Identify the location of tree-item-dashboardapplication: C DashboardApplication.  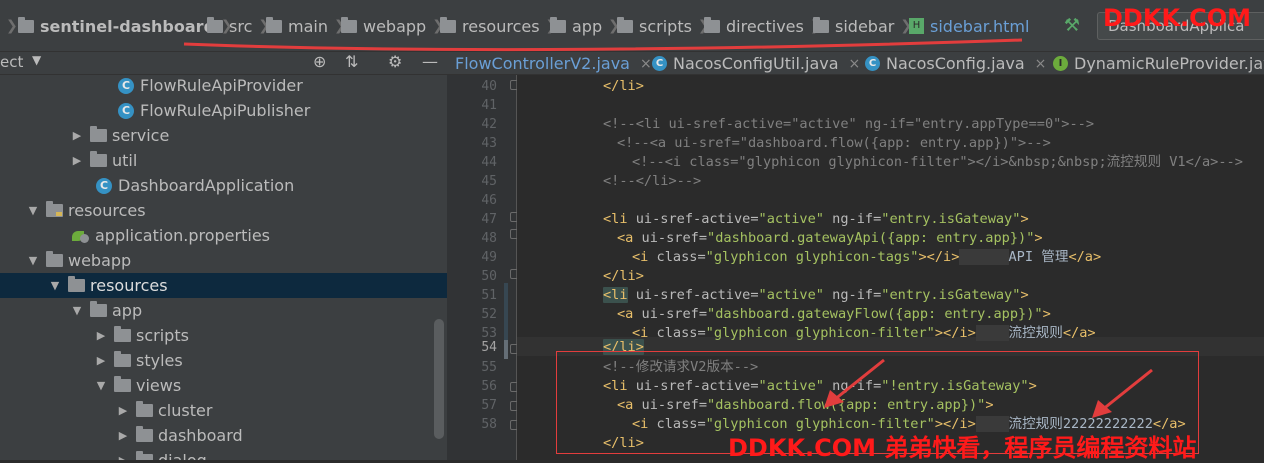
(216, 185).